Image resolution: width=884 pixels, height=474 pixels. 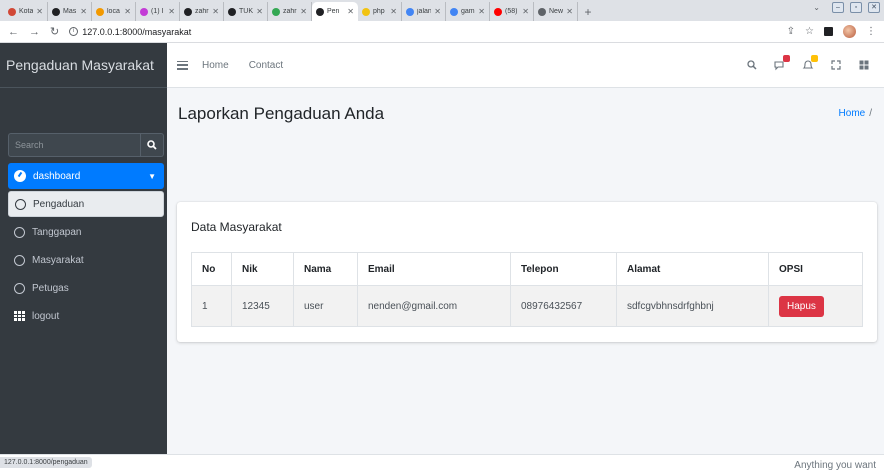 I want to click on chevron-down-icon: ▼, so click(x=152, y=176).